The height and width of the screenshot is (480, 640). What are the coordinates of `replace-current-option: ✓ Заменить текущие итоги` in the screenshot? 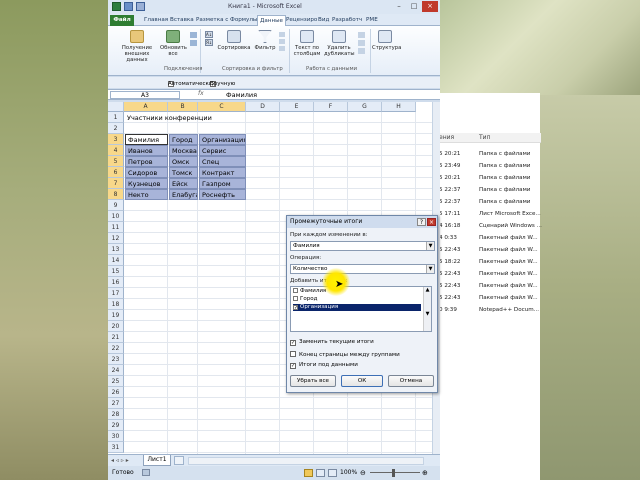 It's located at (332, 342).